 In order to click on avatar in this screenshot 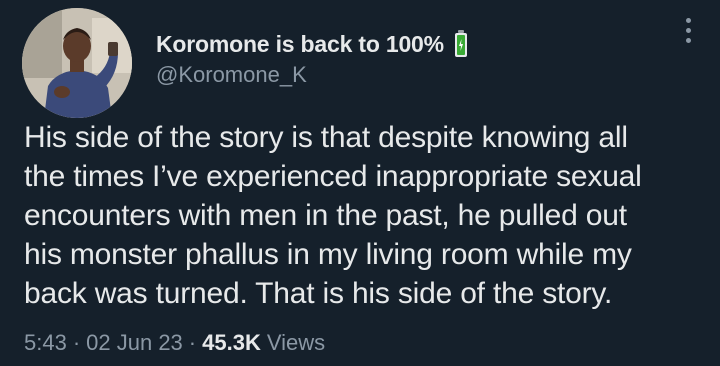, I will do `click(77, 63)`.